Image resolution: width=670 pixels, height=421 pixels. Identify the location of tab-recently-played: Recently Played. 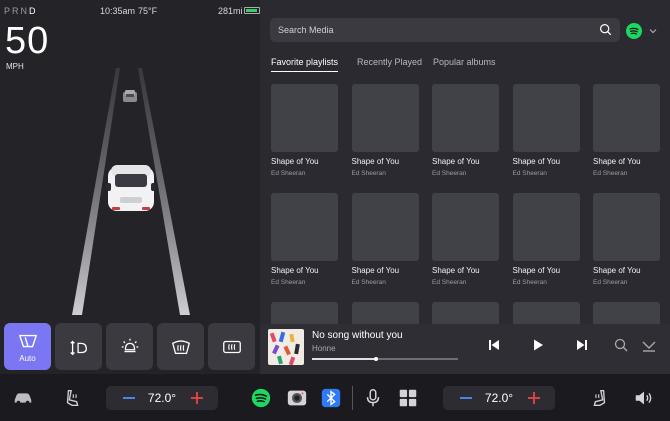
(389, 64).